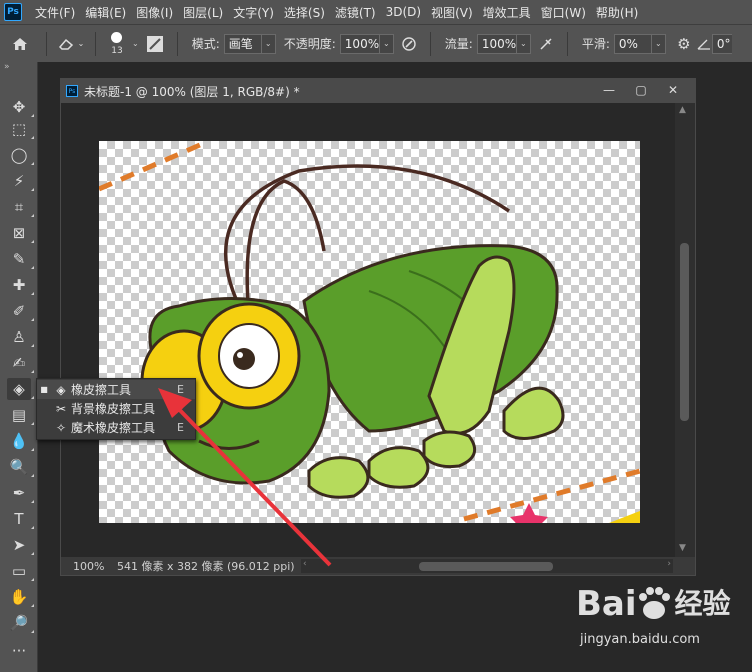 The width and height of the screenshot is (752, 672). Describe the element at coordinates (640, 639) in the screenshot. I see `watermark-url: jingyan.baidu.com` at that location.